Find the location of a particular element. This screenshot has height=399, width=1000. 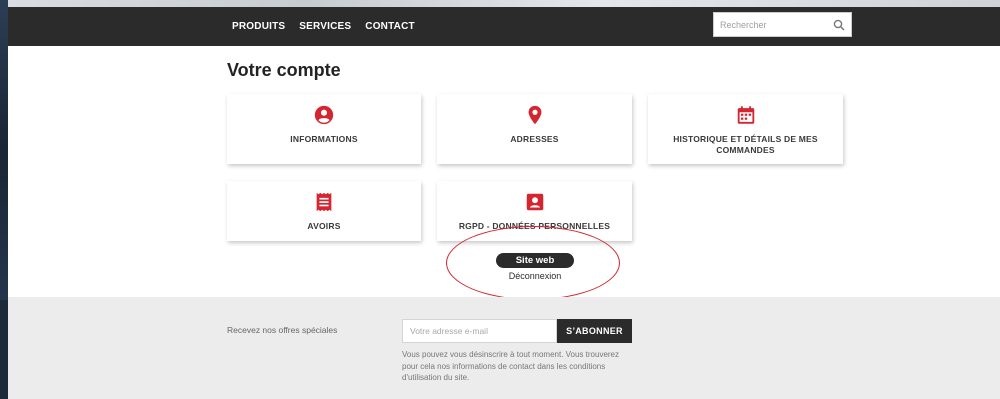

main-menu: PRODUITS SERVICES CONTACT is located at coordinates (323, 26).